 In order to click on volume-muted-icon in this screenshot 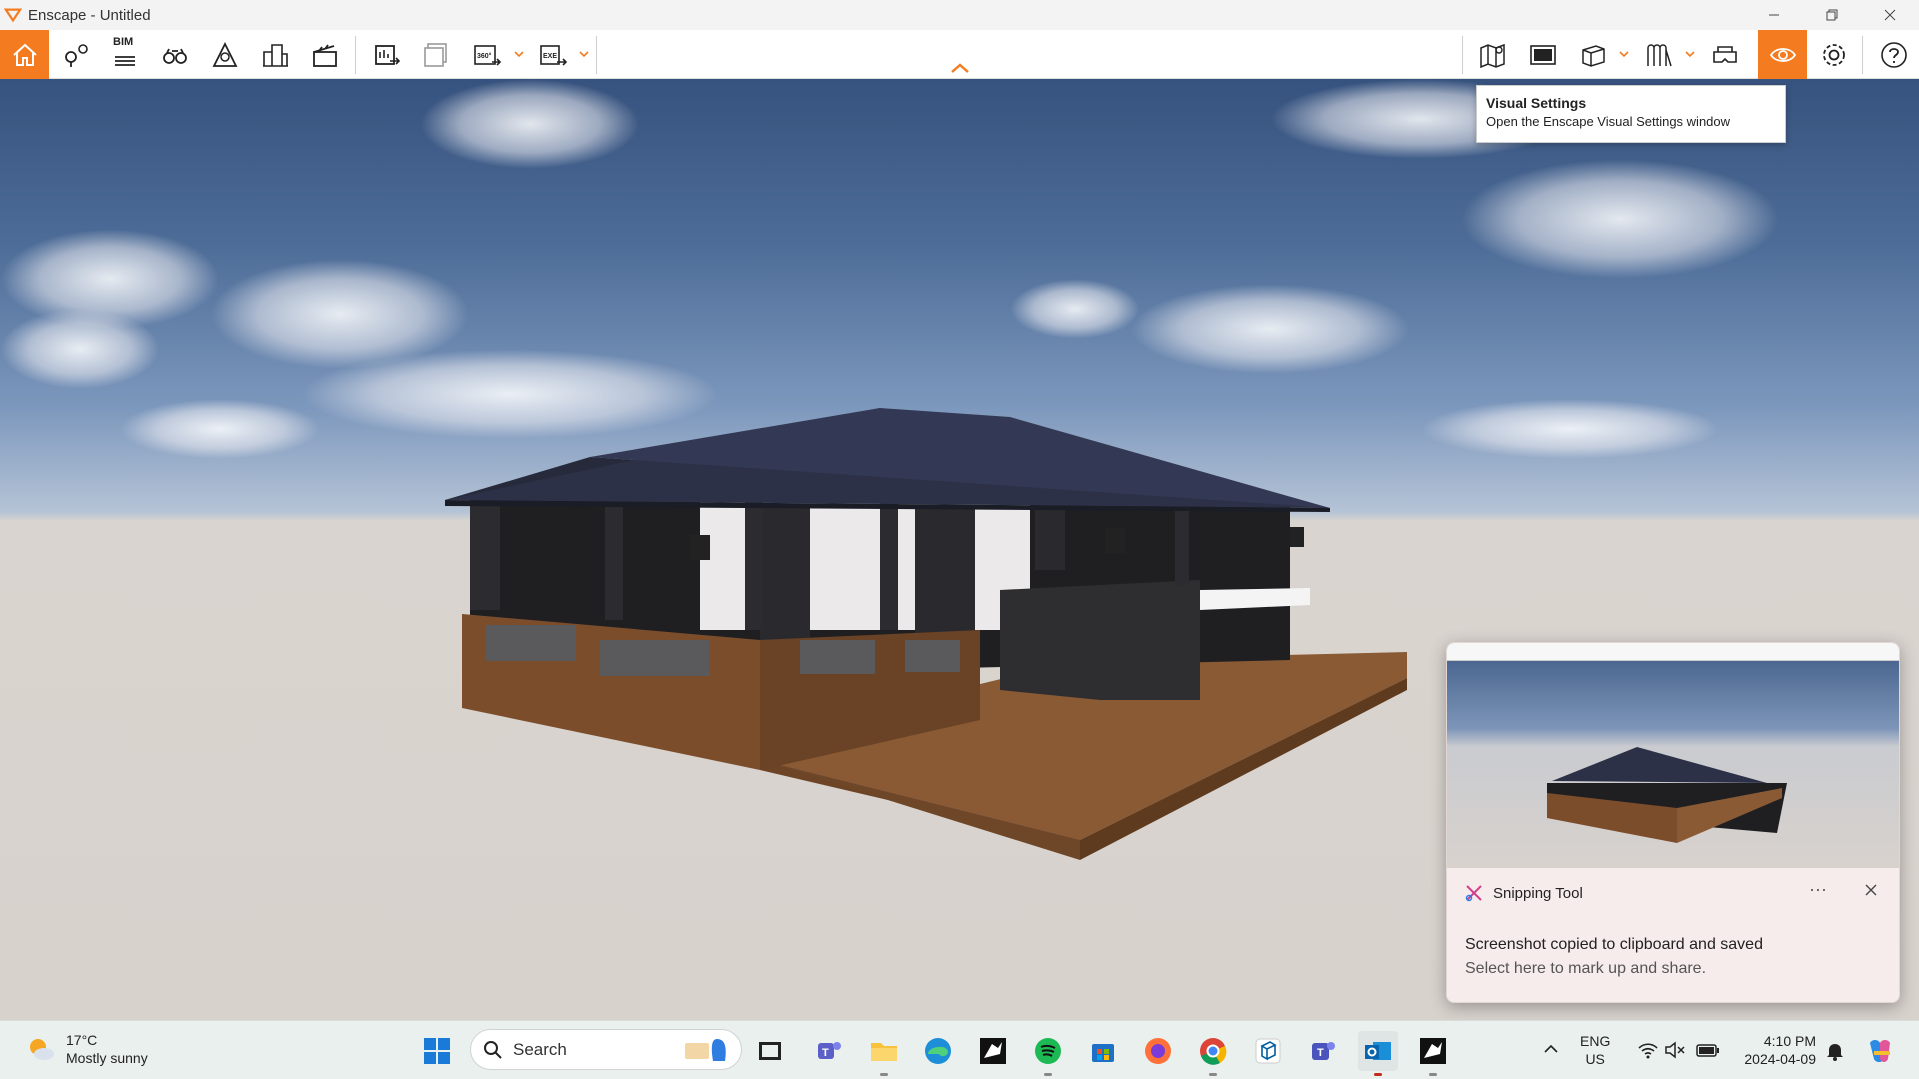, I will do `click(1675, 1050)`.